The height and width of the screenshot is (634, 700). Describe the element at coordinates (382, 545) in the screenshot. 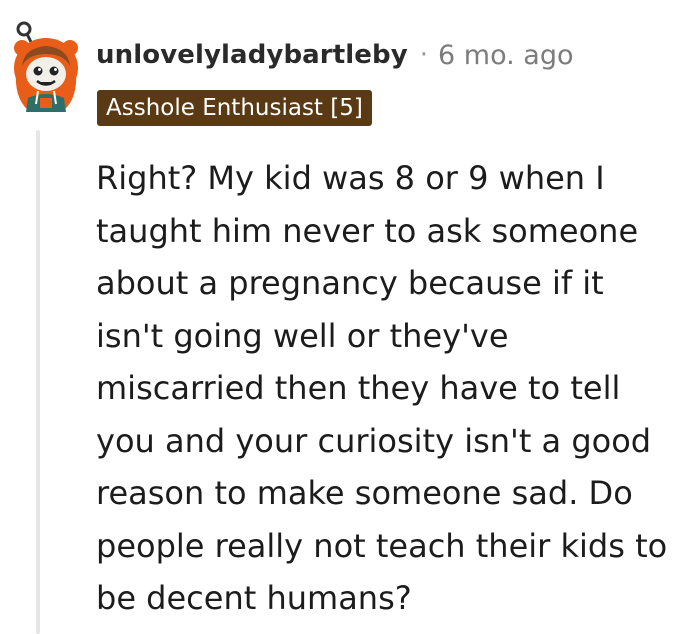

I see `comment-body-line: people really not teach their kids to` at that location.